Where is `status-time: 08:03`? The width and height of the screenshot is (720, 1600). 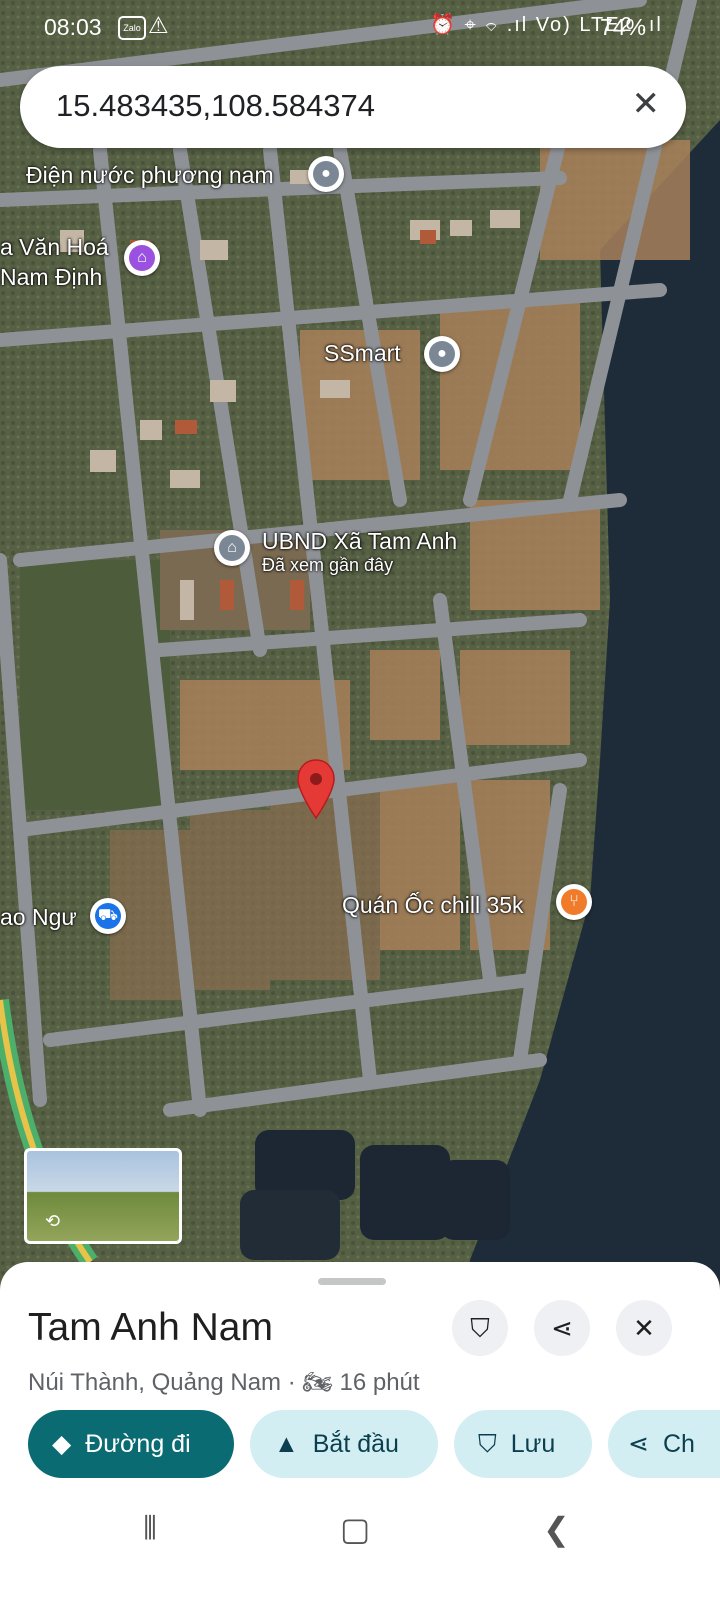
status-time: 08:03 is located at coordinates (73, 27).